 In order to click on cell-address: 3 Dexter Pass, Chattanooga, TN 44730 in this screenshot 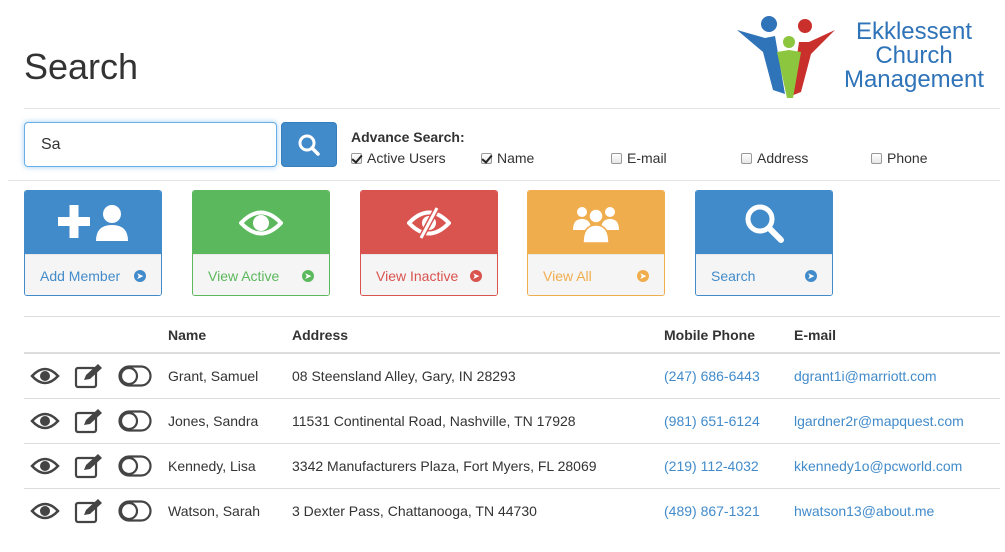, I will do `click(478, 510)`.